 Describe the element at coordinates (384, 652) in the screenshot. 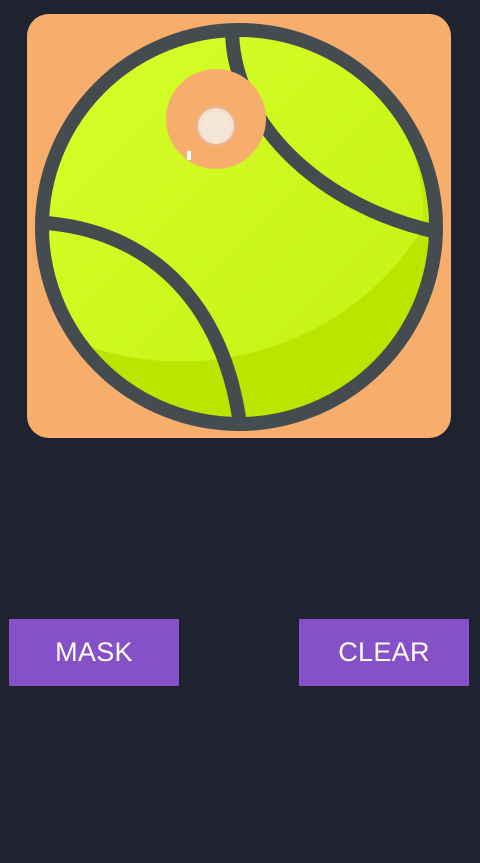

I see `clear-button: CLEAR` at that location.